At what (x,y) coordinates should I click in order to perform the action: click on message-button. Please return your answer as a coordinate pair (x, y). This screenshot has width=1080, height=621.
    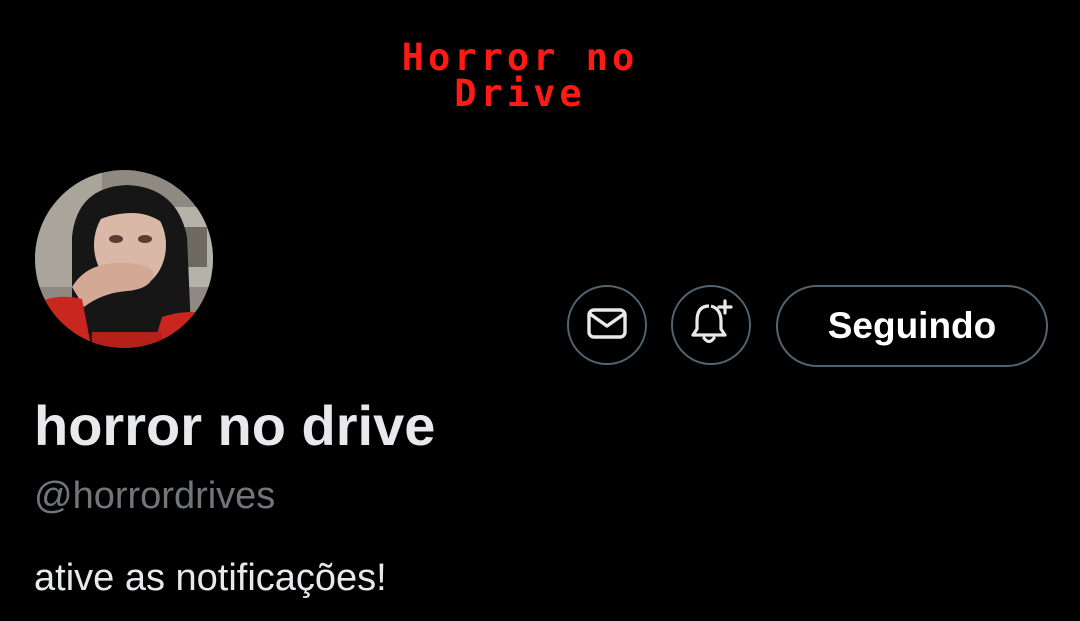
    Looking at the image, I should click on (607, 325).